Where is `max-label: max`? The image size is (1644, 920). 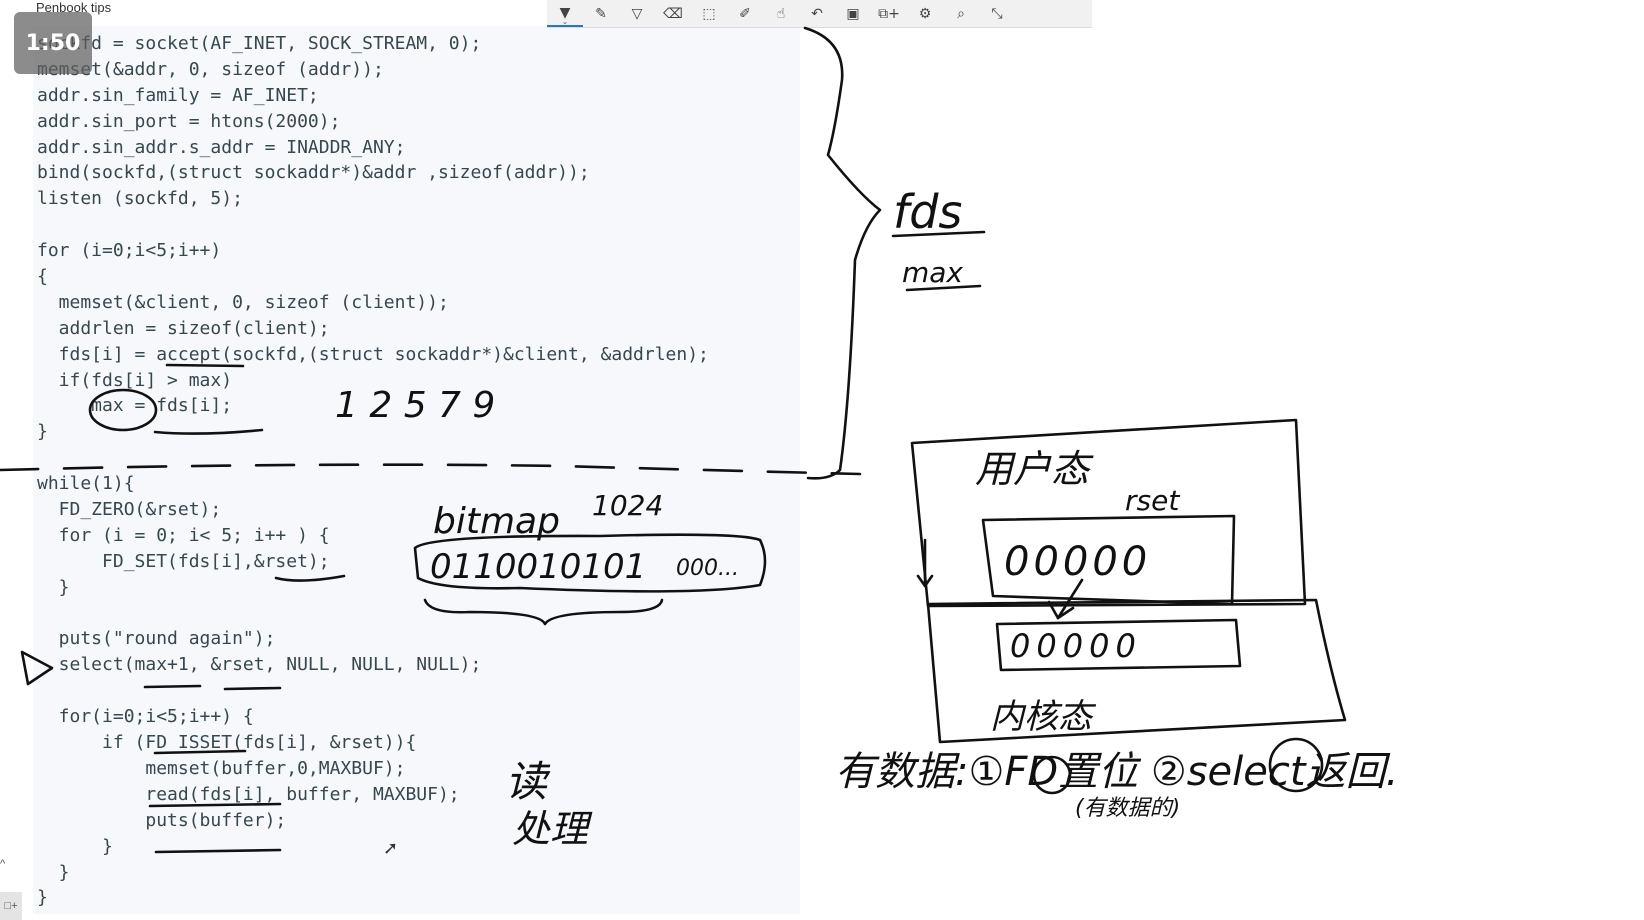
max-label: max is located at coordinates (932, 272).